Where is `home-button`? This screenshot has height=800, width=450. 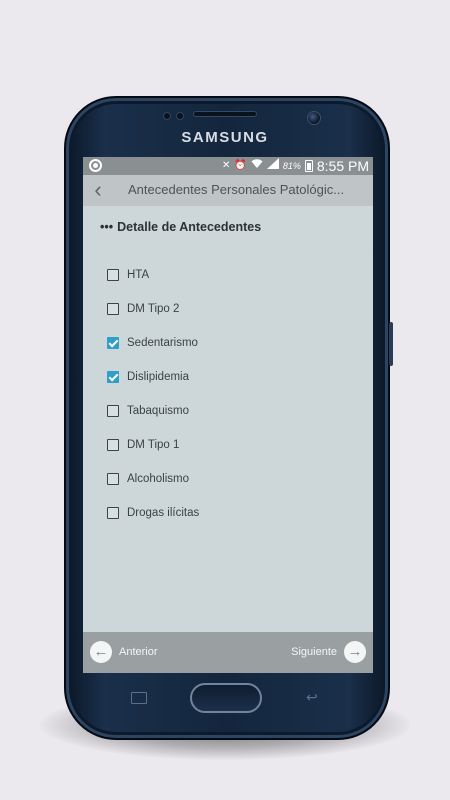 home-button is located at coordinates (226, 698).